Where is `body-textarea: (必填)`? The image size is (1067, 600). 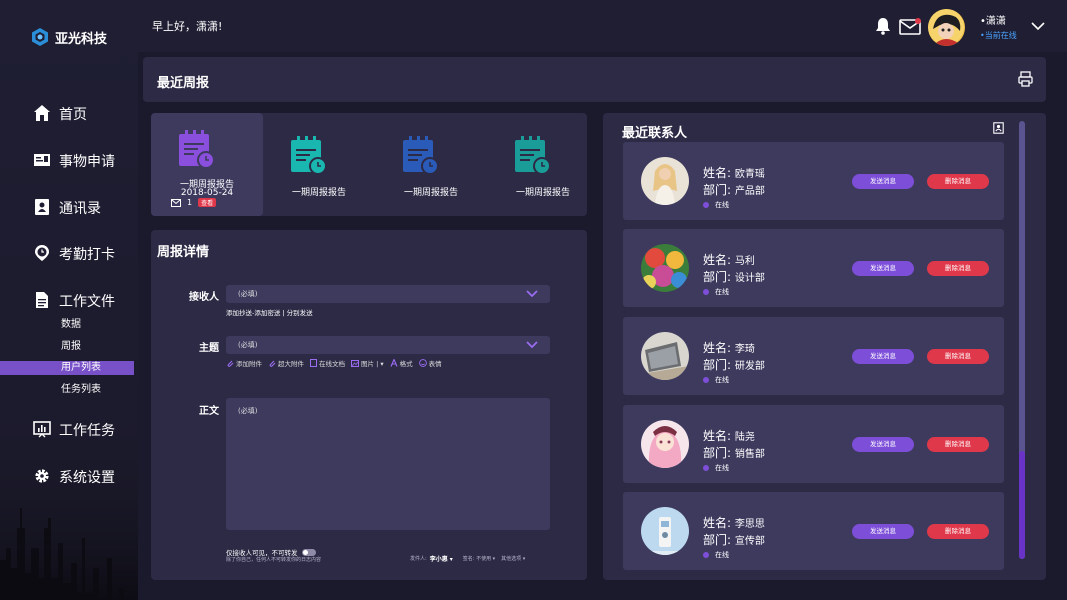 body-textarea: (必填) is located at coordinates (388, 464).